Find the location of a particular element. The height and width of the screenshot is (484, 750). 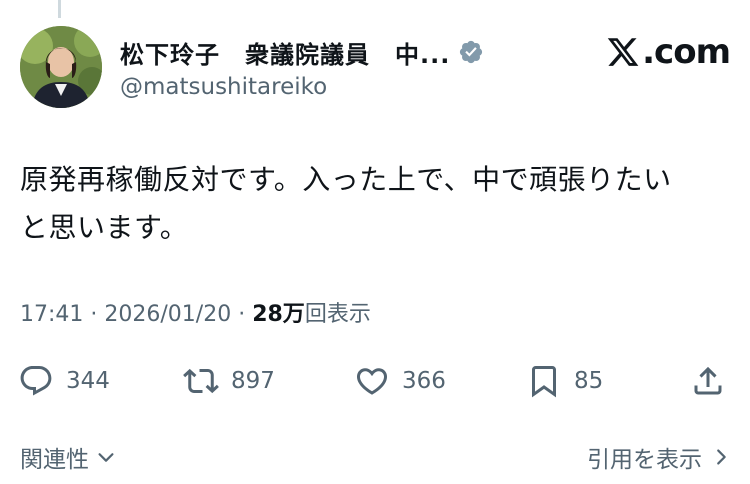

author-names: 松下玲子 衆議院議員 中... @matsushitareiko is located at coordinates (302, 68).